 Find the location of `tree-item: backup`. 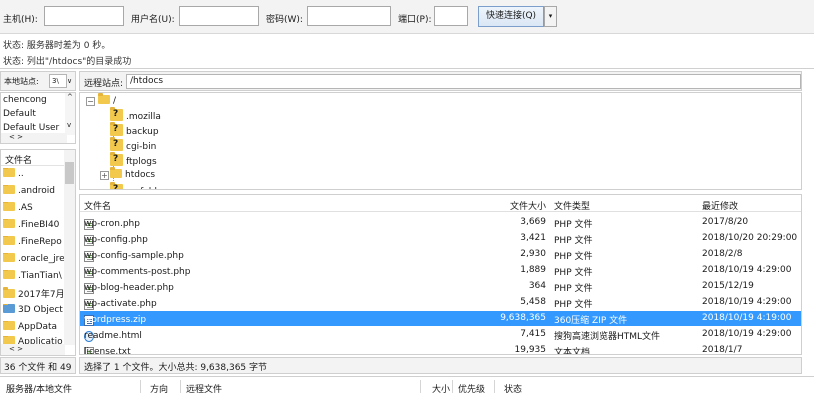

tree-item: backup is located at coordinates (134, 129).